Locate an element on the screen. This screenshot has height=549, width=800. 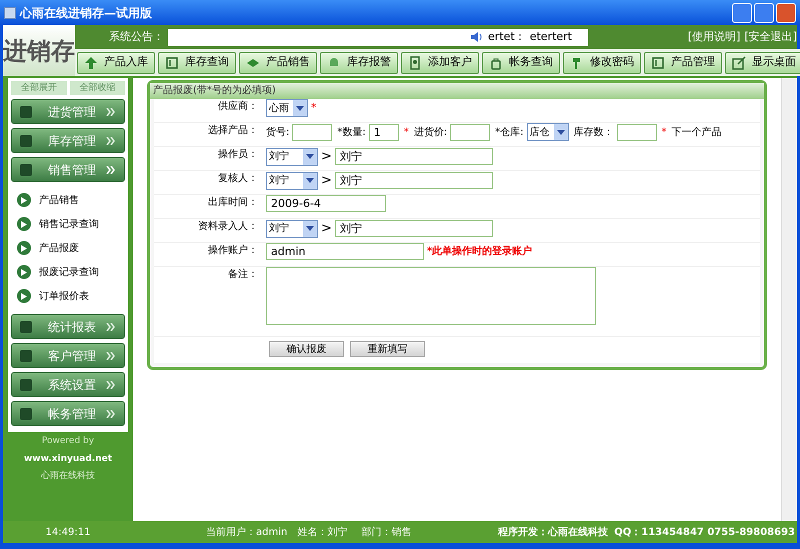
field-label: *数量: is located at coordinates (351, 133).